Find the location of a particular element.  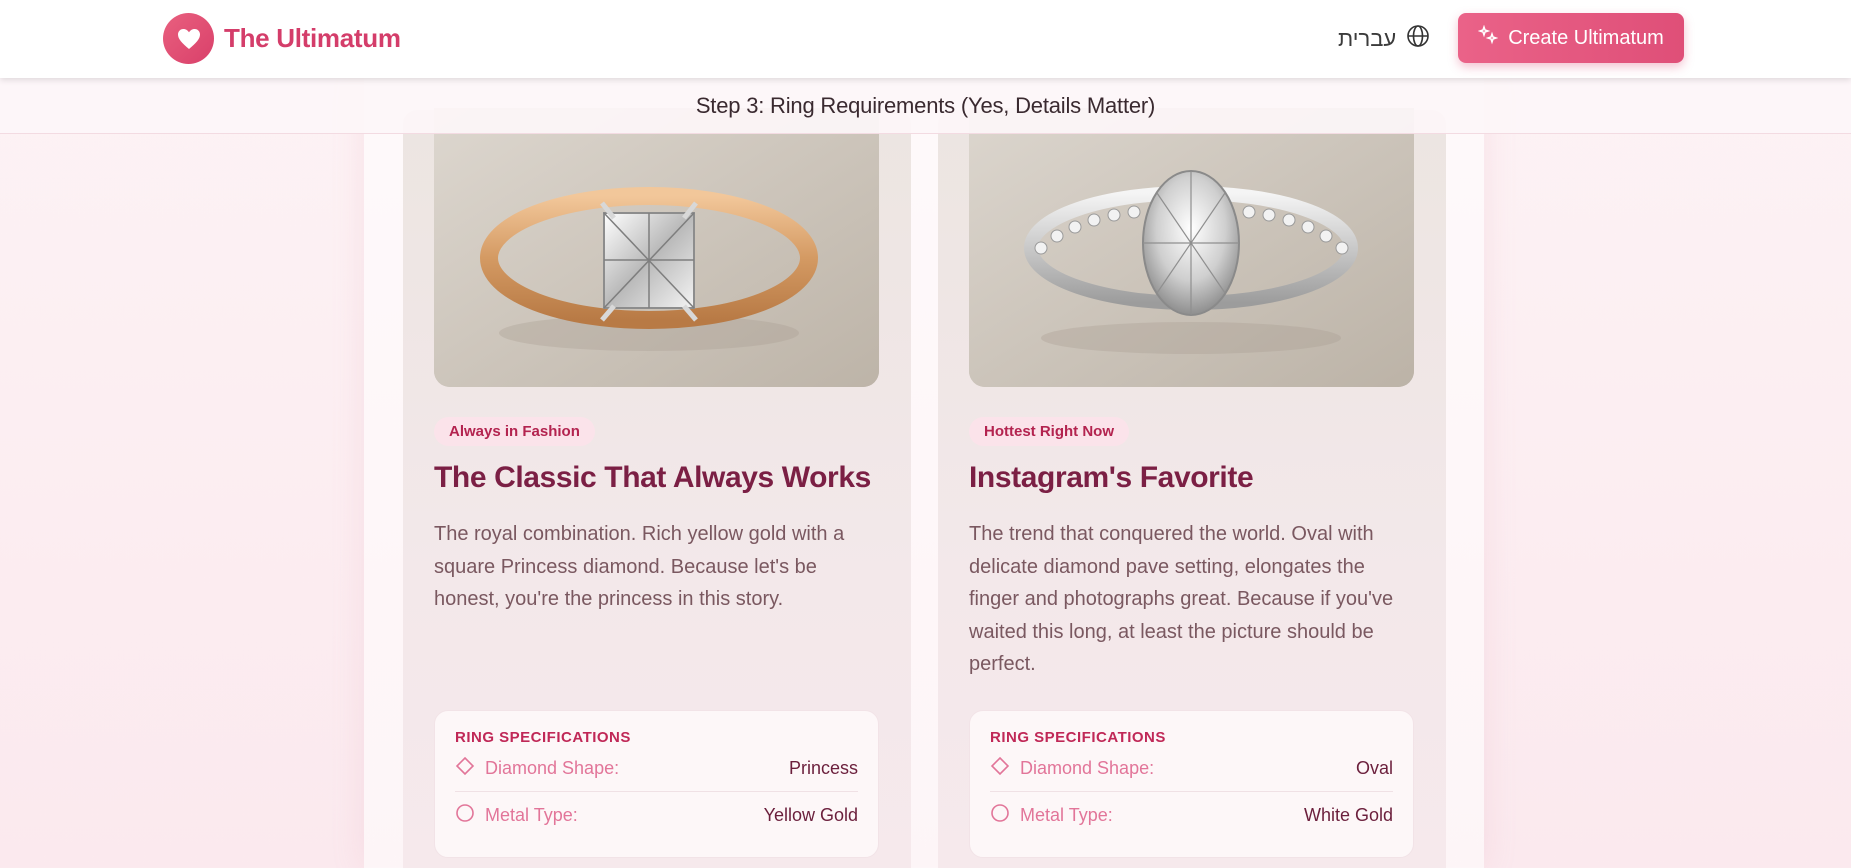

spec-value: Oval is located at coordinates (1374, 768).